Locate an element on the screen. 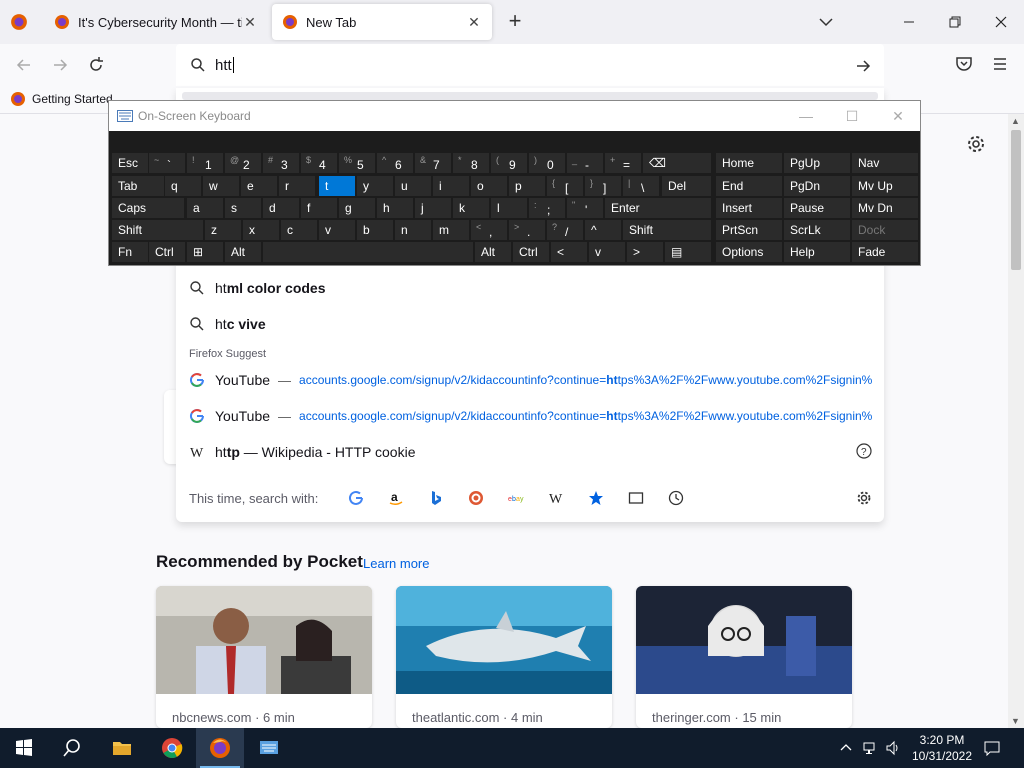 The image size is (1024, 768). bookmarks-engine-button is located at coordinates (596, 498).